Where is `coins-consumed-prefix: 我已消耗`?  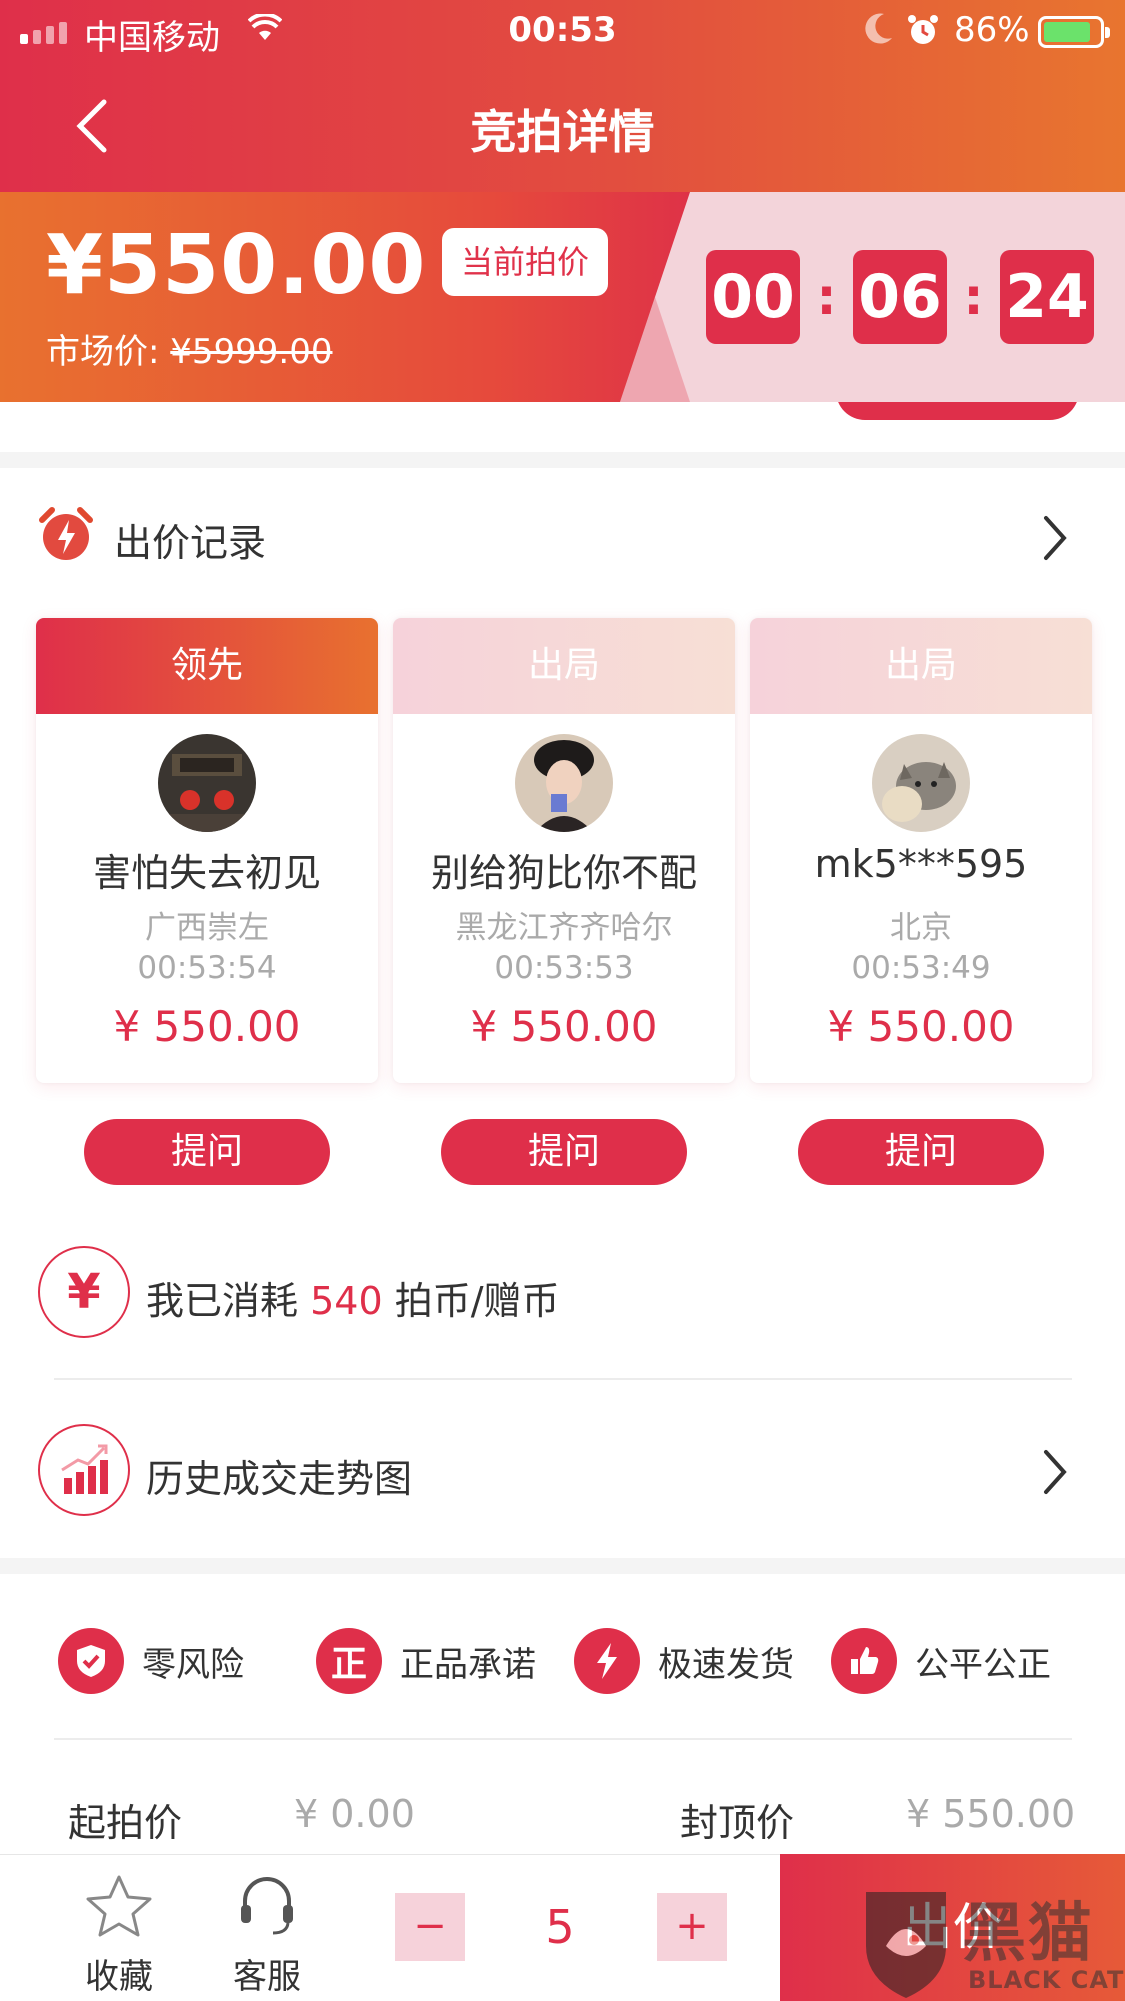
coins-consumed-prefix: 我已消耗 is located at coordinates (228, 1301).